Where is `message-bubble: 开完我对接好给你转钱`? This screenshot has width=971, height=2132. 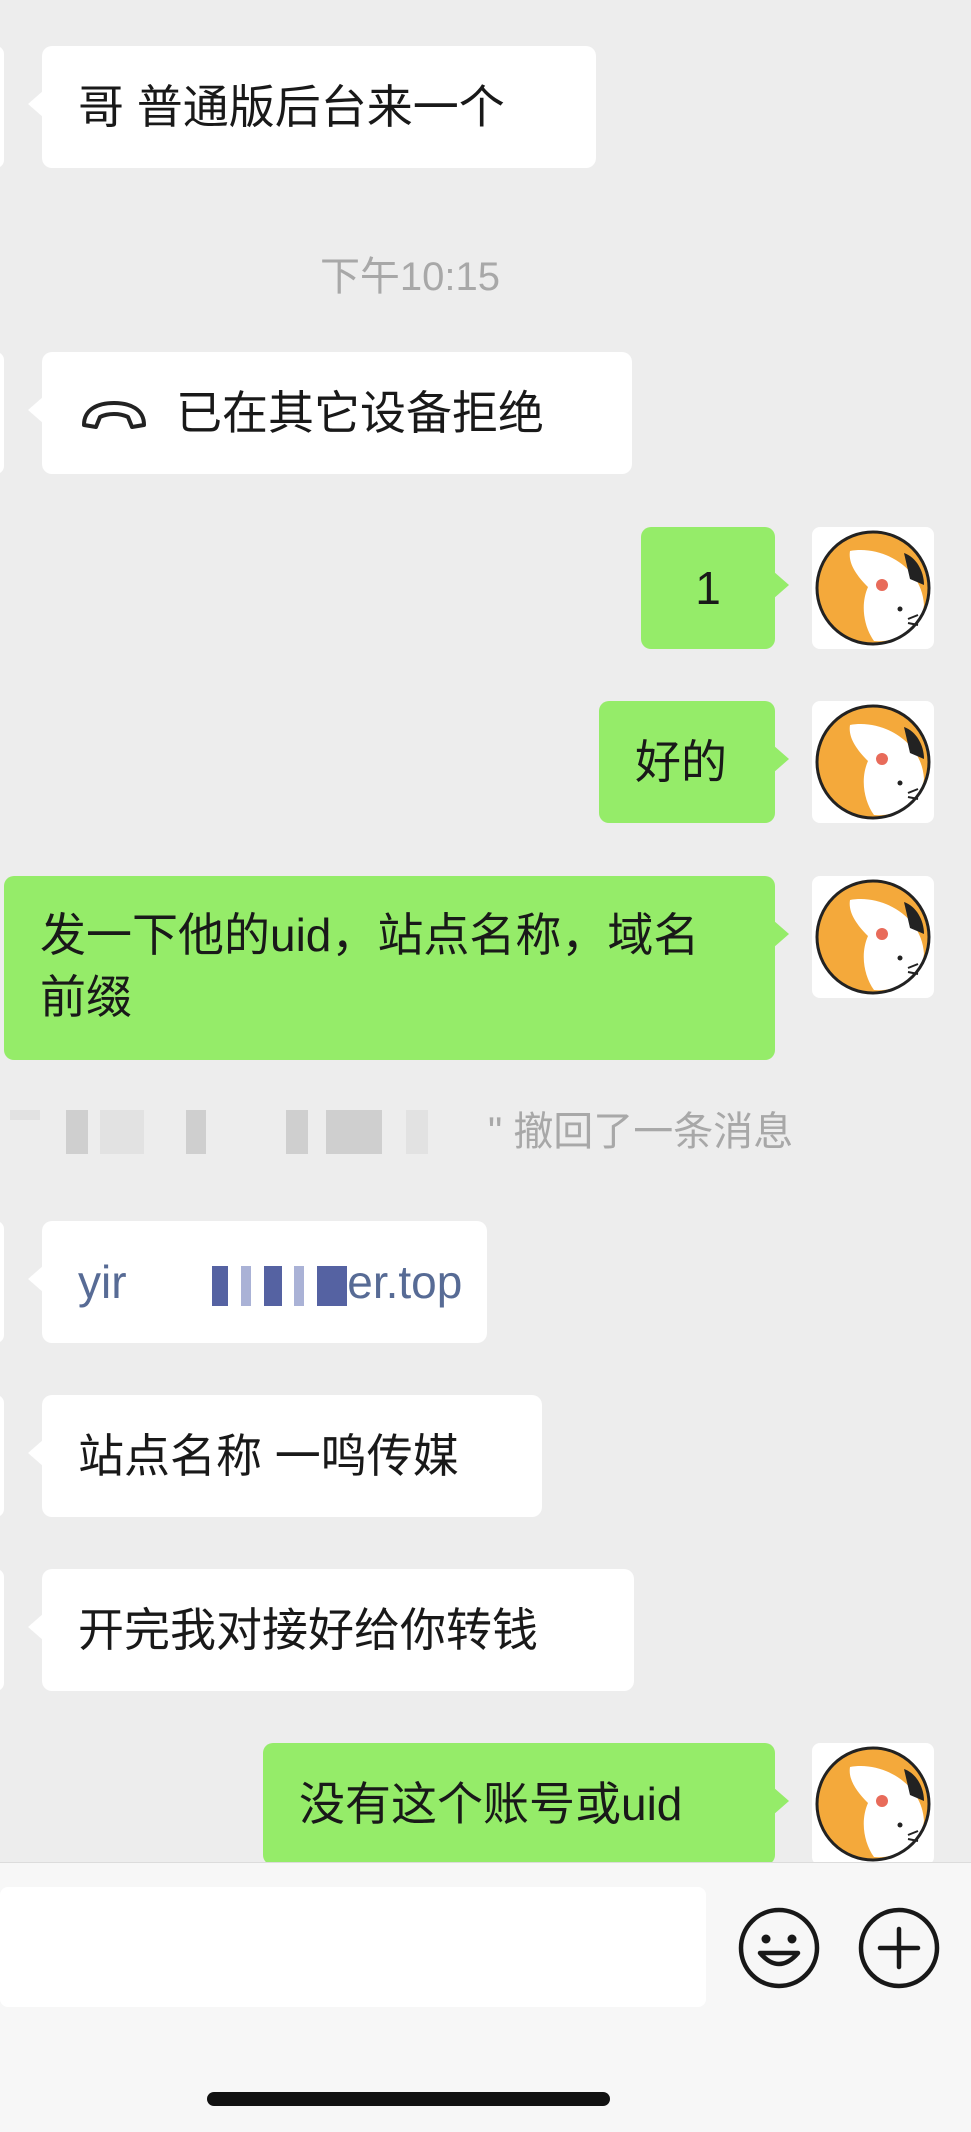
message-bubble: 开完我对接好给你转钱 is located at coordinates (331, 1630).